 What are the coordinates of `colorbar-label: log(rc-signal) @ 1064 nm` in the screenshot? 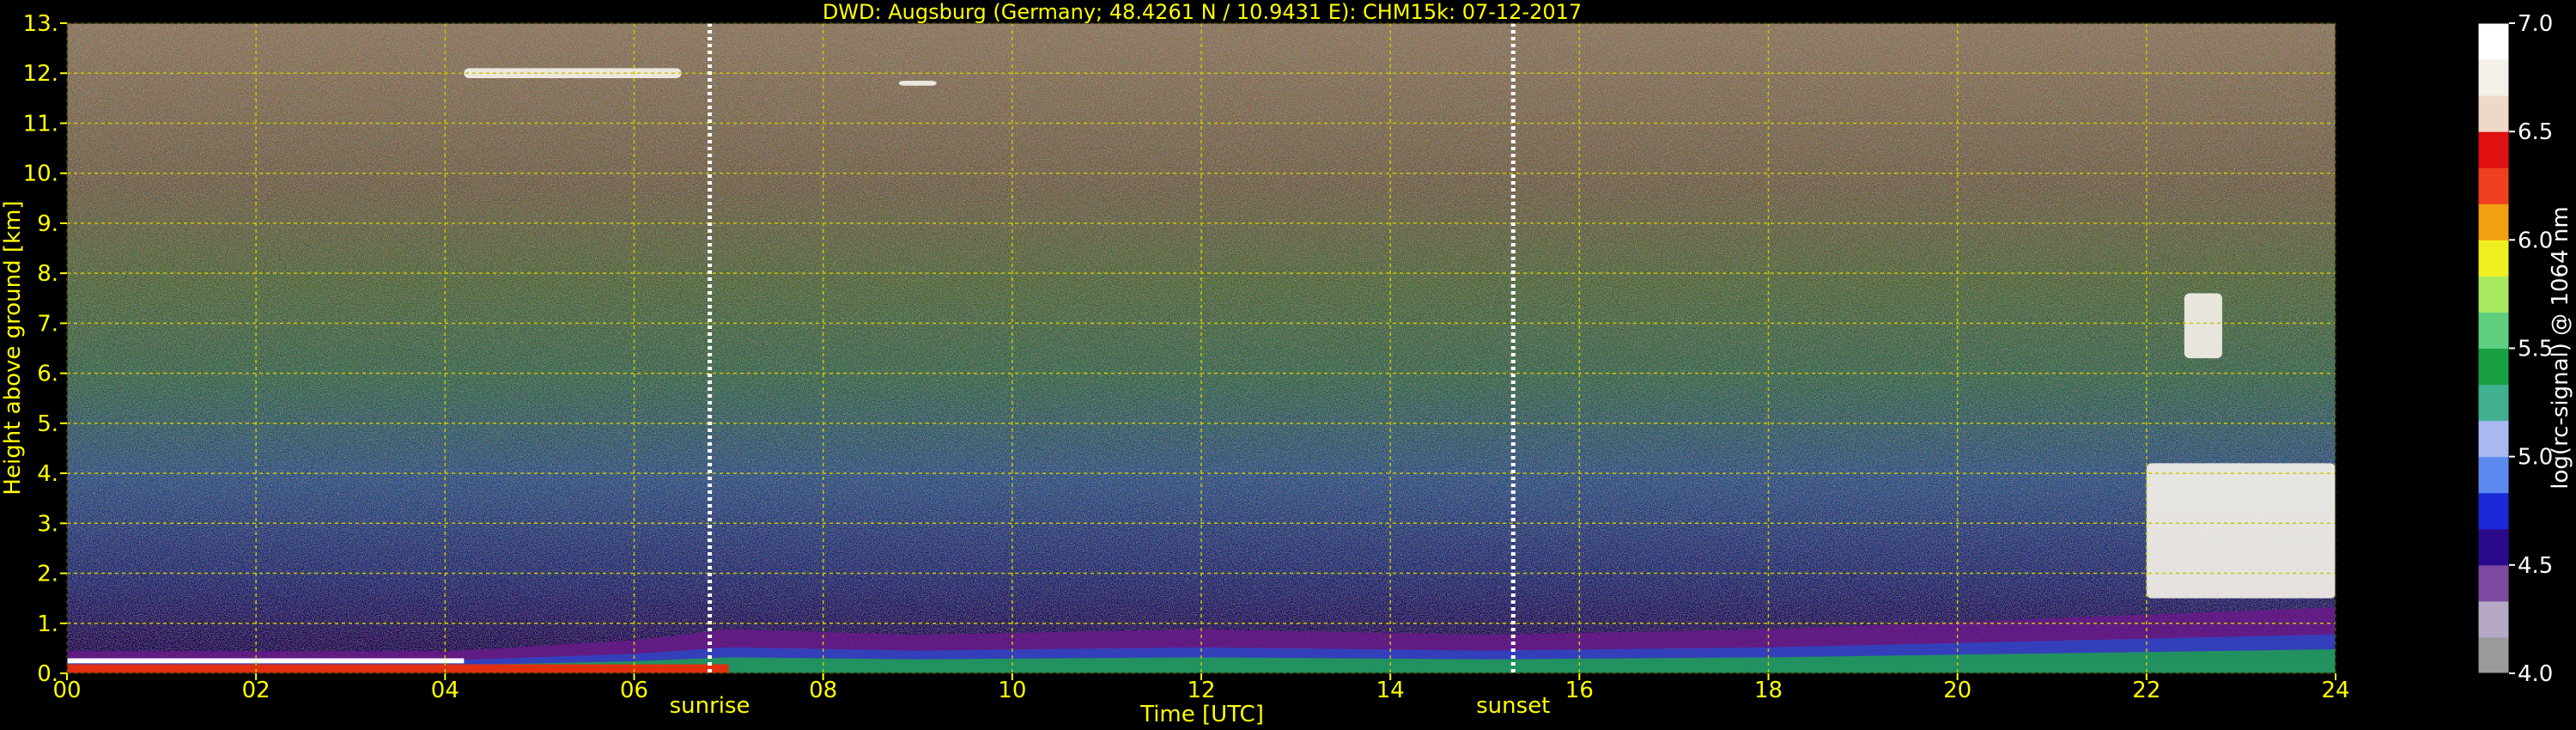 It's located at (2560, 347).